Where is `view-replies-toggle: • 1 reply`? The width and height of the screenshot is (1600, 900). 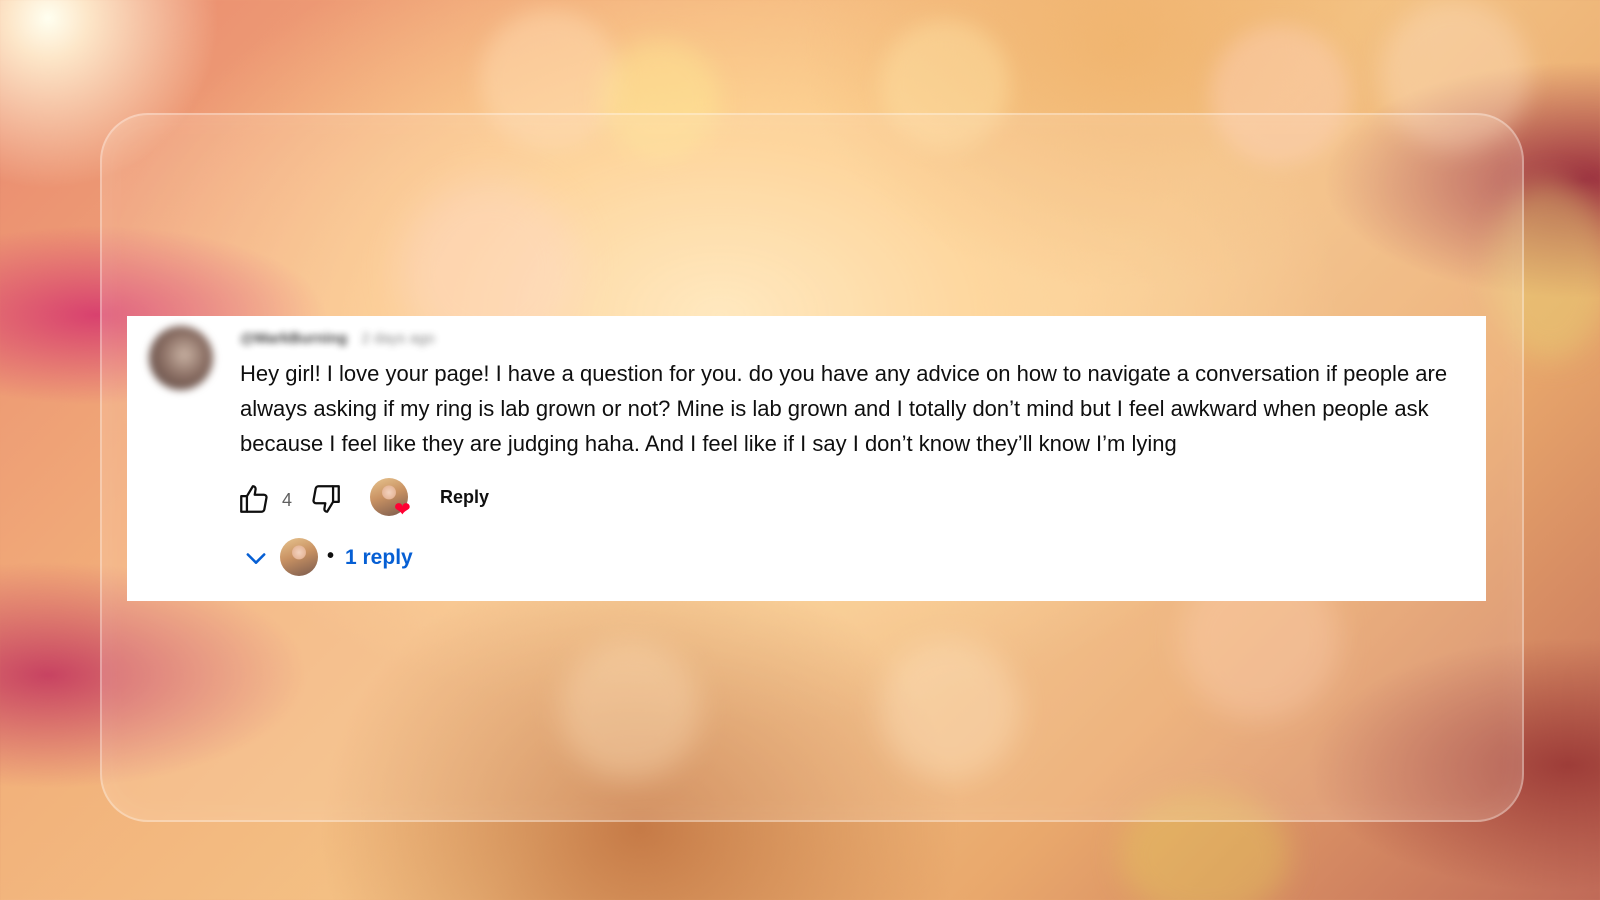 view-replies-toggle: • 1 reply is located at coordinates (352, 557).